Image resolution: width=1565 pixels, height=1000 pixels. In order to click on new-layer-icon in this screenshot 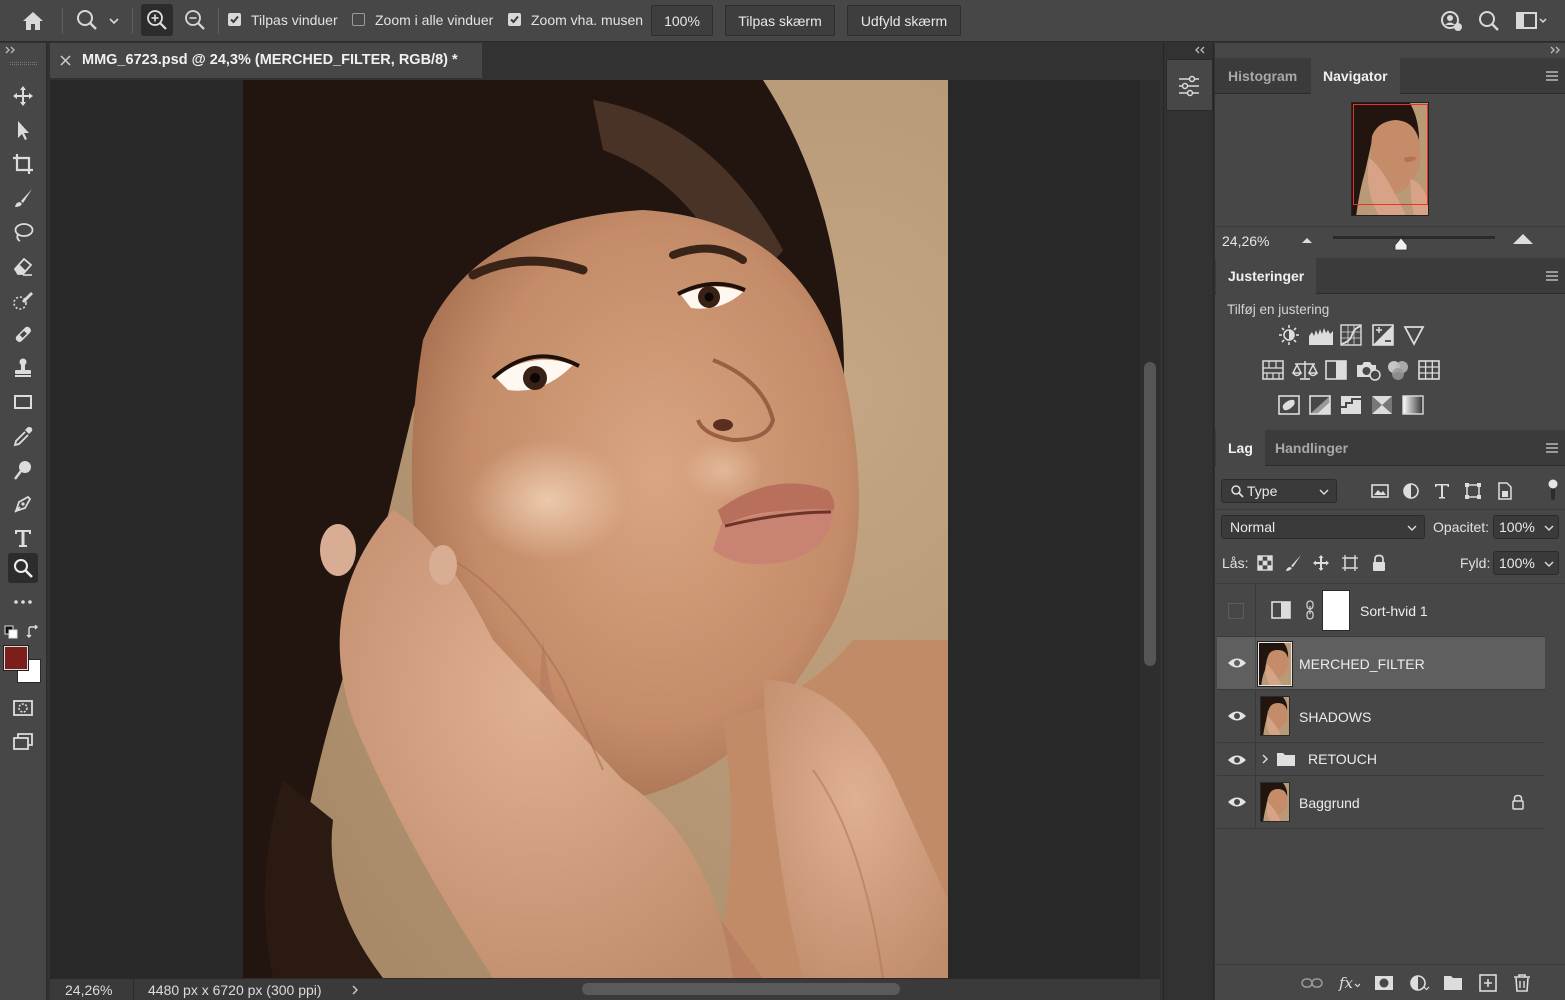, I will do `click(1488, 983)`.